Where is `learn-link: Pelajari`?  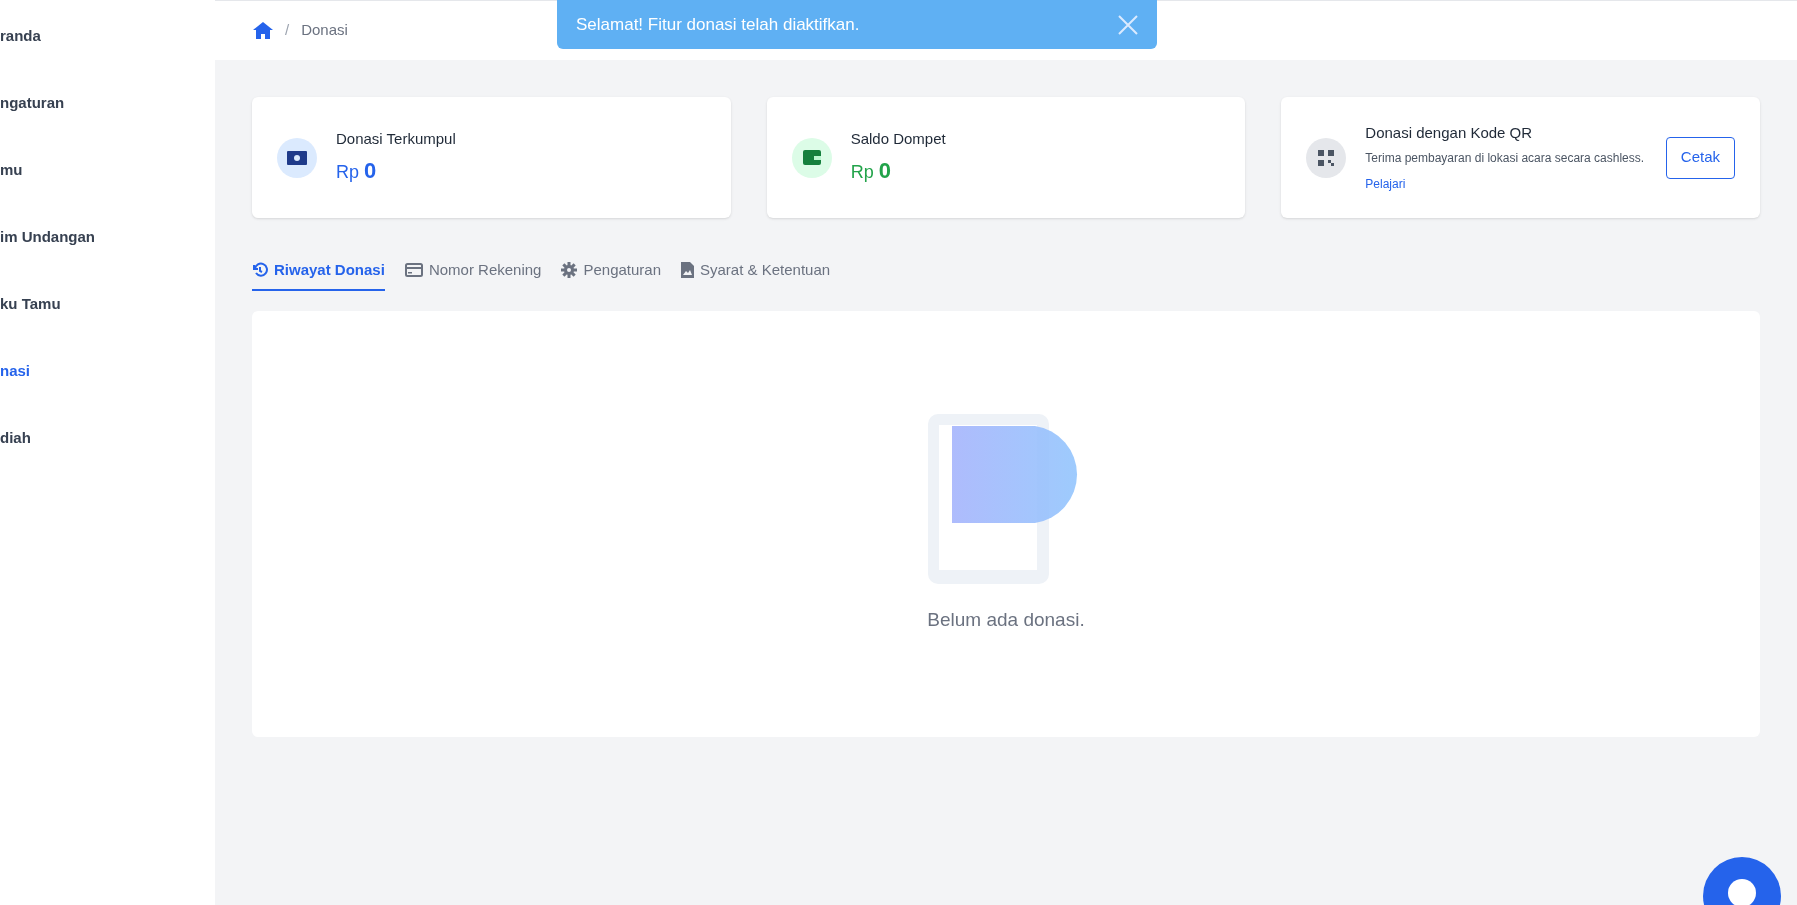
learn-link: Pelajari is located at coordinates (1506, 183).